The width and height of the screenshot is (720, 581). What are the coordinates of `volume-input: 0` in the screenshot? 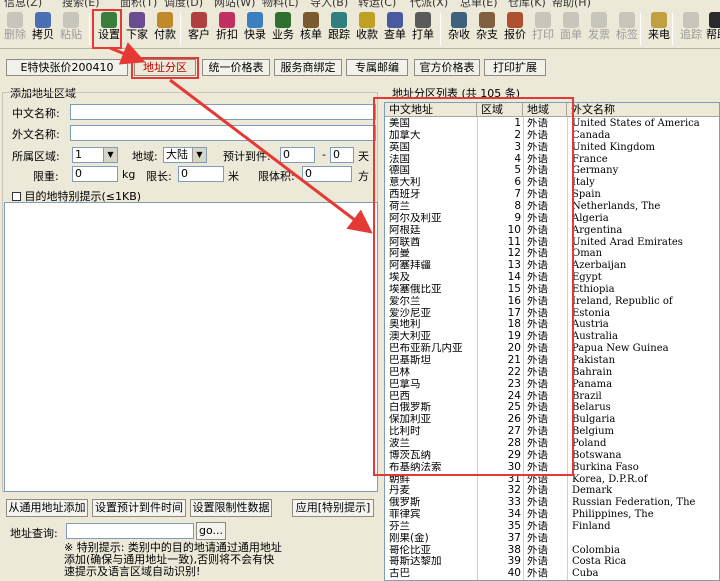 It's located at (327, 174).